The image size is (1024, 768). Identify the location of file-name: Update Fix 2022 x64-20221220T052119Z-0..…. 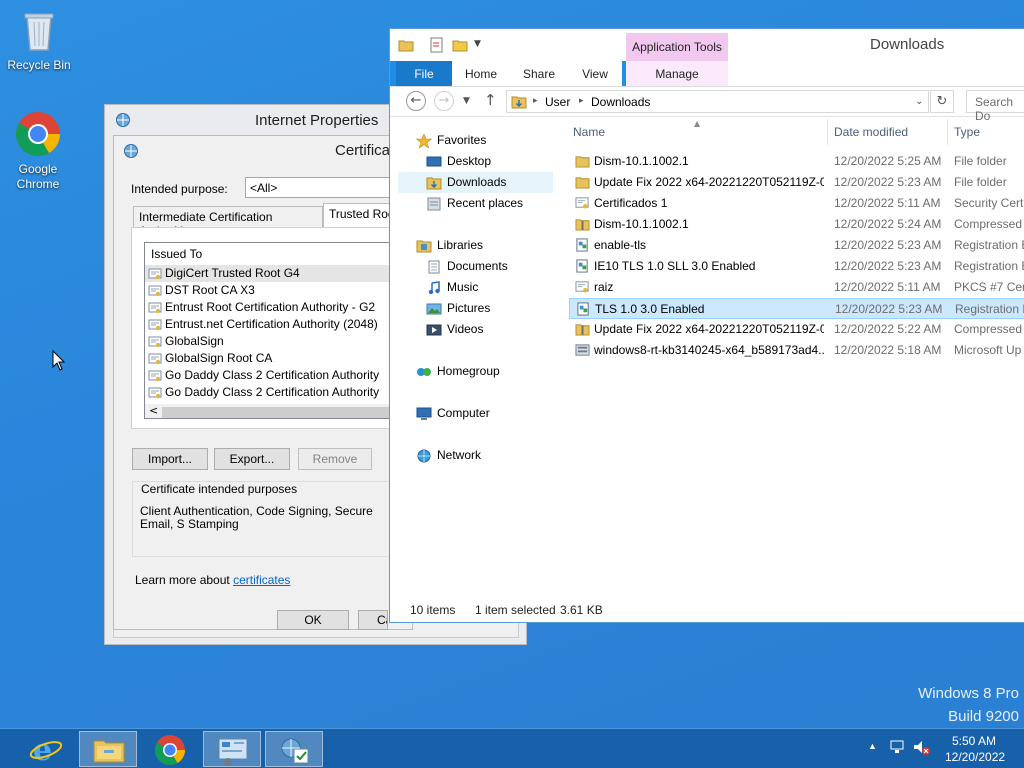
(709, 182).